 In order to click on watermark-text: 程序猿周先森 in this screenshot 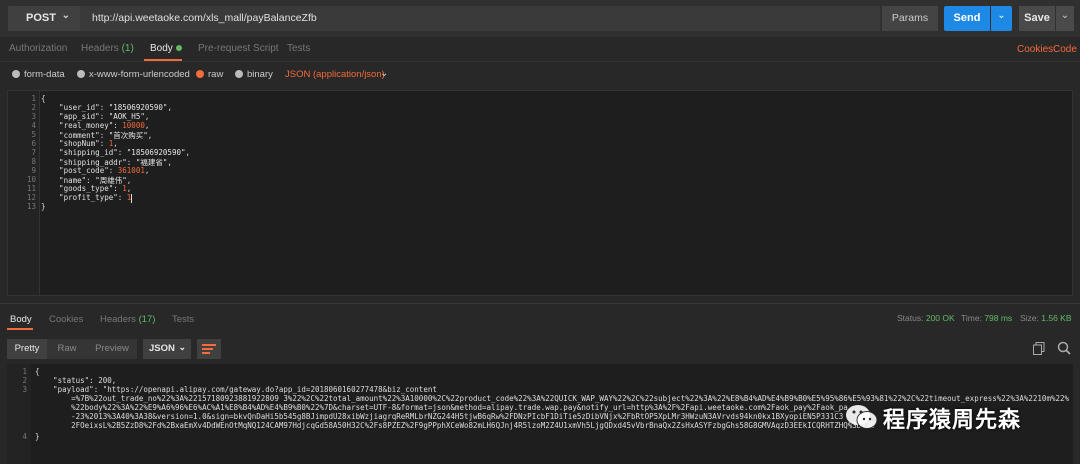, I will do `click(952, 420)`.